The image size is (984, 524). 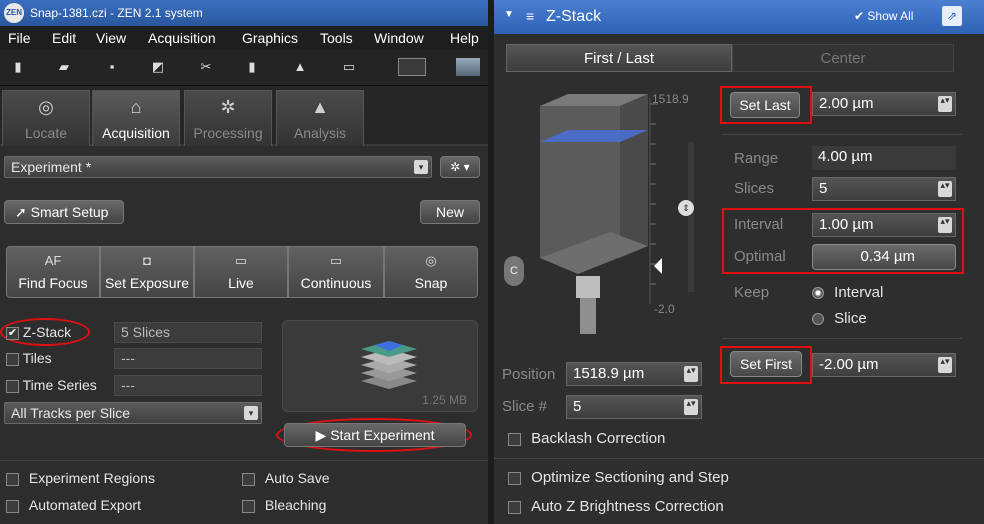 What do you see at coordinates (760, 256) in the screenshot?
I see `optimal-label: Optimal` at bounding box center [760, 256].